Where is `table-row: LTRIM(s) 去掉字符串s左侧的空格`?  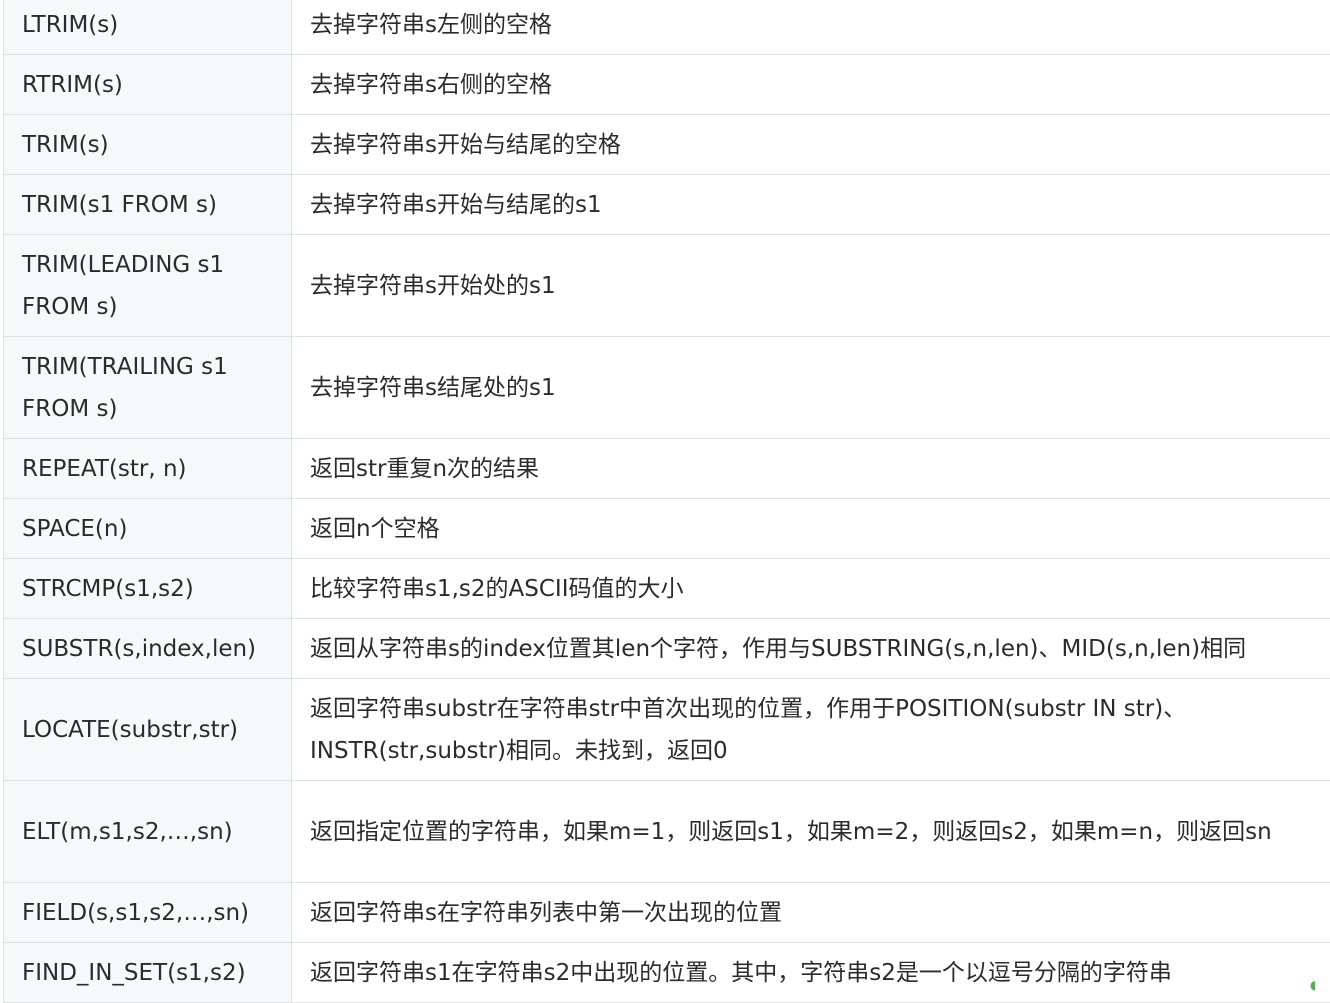
table-row: LTRIM(s) 去掉字符串s左侧的空格 is located at coordinates (667, 27).